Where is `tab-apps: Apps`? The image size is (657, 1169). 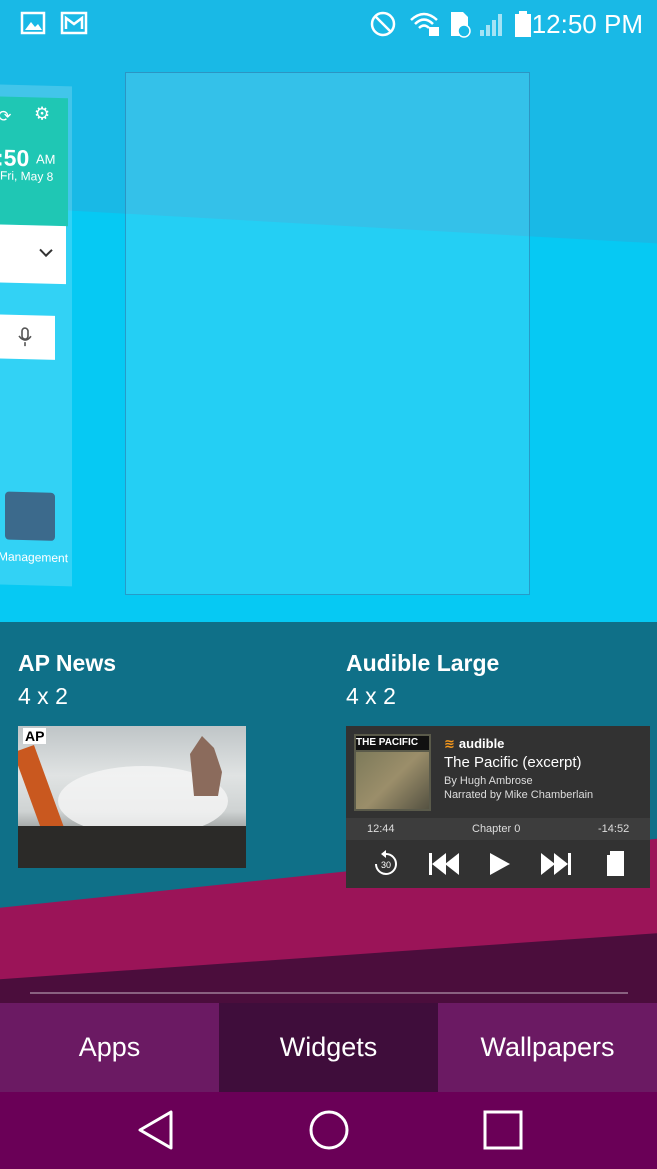
tab-apps: Apps is located at coordinates (109, 1047).